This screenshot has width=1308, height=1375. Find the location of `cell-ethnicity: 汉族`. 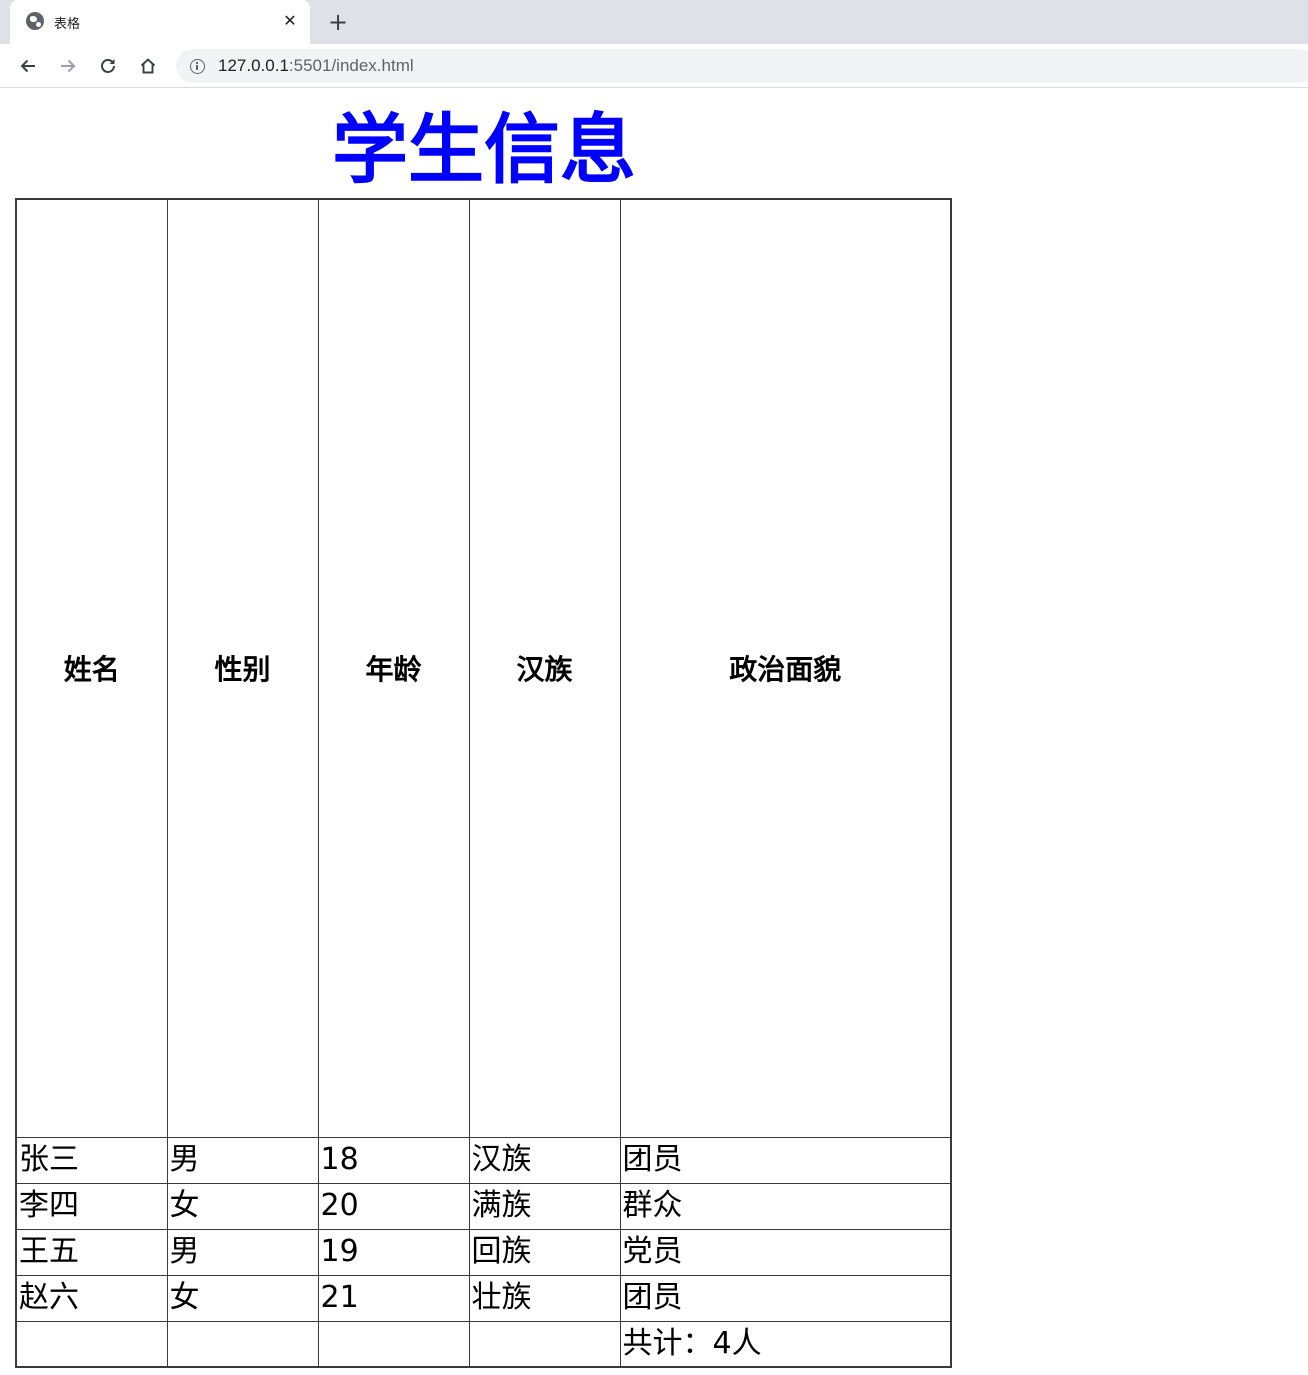

cell-ethnicity: 汉族 is located at coordinates (544, 1160).